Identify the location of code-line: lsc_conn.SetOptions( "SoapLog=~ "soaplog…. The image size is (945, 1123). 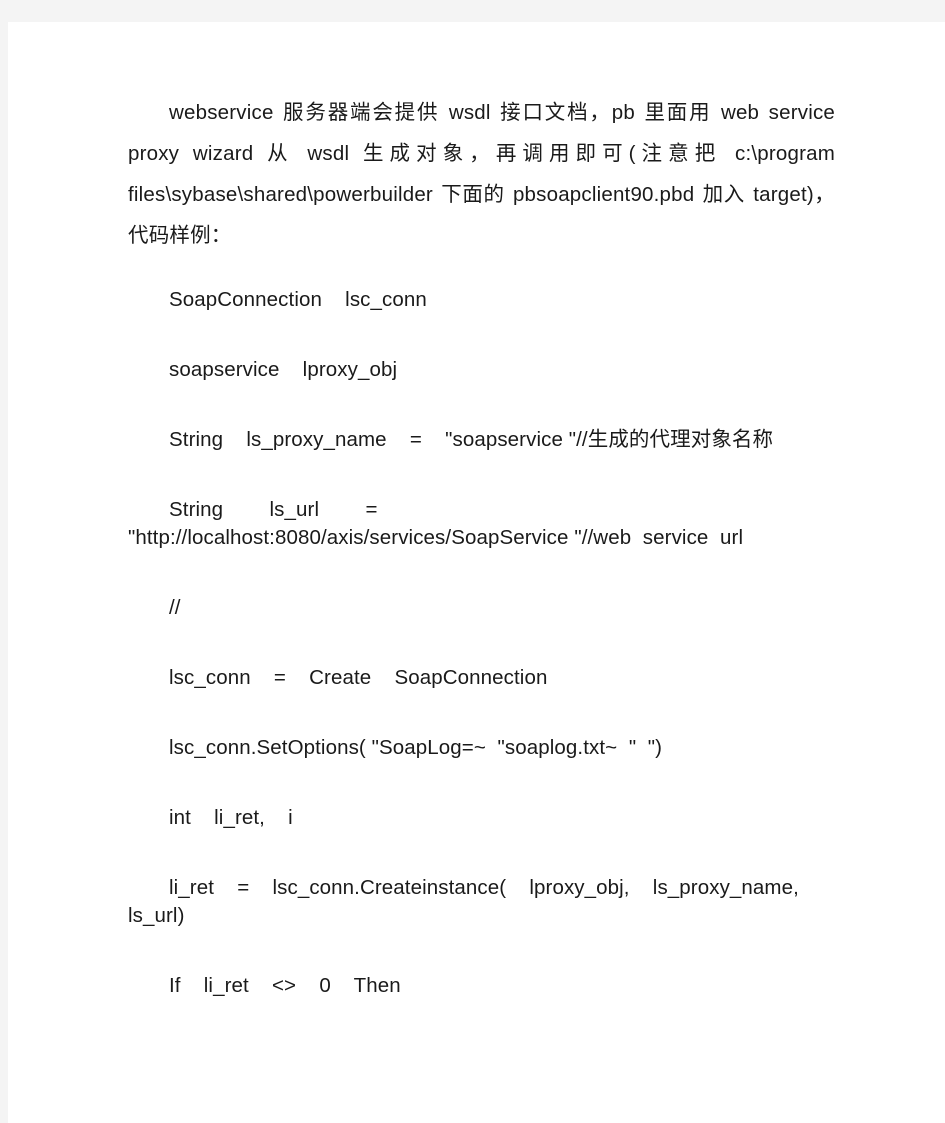
(416, 747).